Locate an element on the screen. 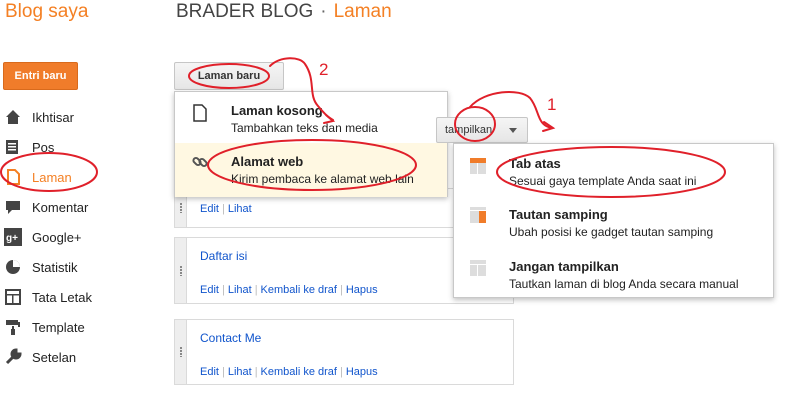 The height and width of the screenshot is (396, 785). posts-icon is located at coordinates (12, 147).